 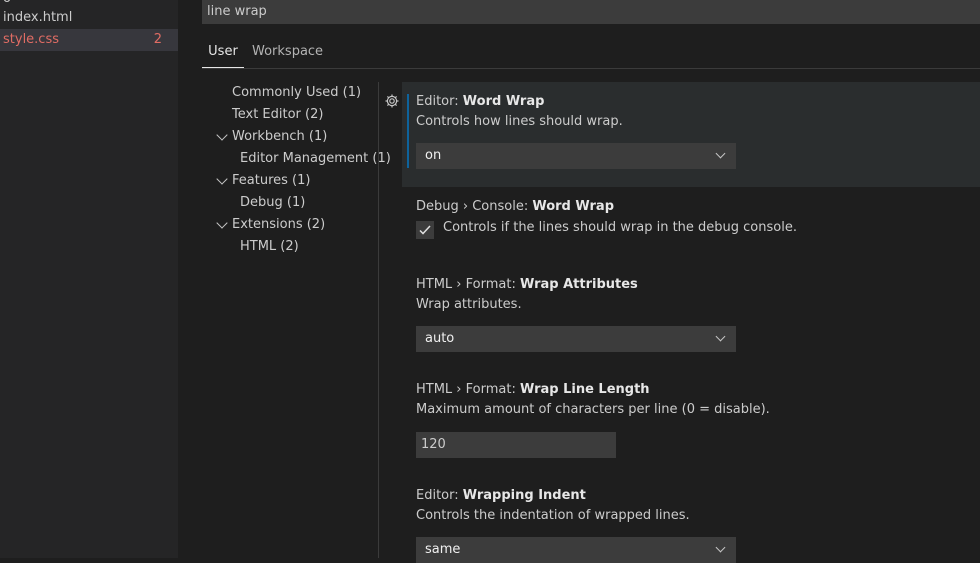 I want to click on setting-debug-console-word-wrap: Debug › Console: Word Wrap, so click(x=515, y=206).